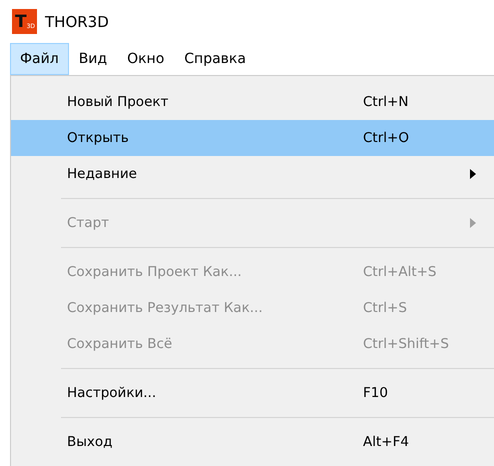 Image resolution: width=494 pixels, height=466 pixels. Describe the element at coordinates (386, 442) in the screenshot. I see `shortcut-label: Alt+F4` at that location.